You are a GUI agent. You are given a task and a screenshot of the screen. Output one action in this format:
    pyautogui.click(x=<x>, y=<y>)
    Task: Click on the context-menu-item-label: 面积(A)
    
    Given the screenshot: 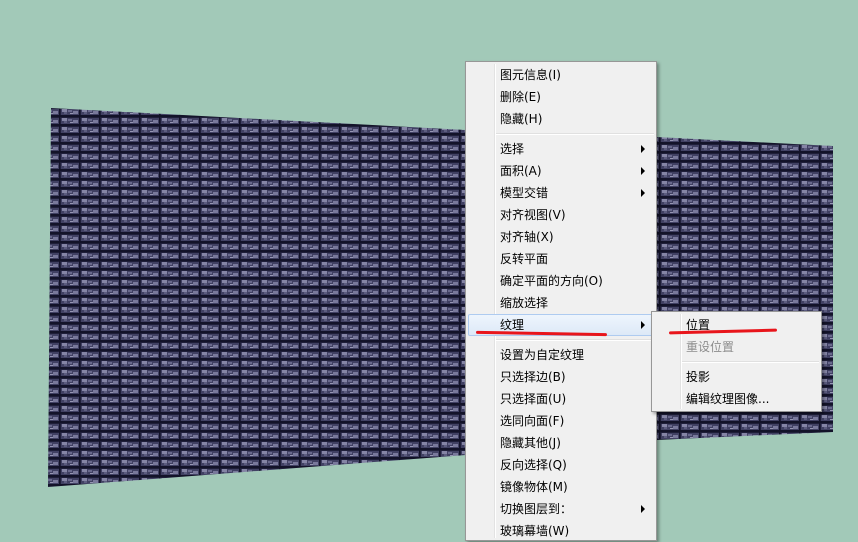 What is the action you would take?
    pyautogui.click(x=521, y=171)
    